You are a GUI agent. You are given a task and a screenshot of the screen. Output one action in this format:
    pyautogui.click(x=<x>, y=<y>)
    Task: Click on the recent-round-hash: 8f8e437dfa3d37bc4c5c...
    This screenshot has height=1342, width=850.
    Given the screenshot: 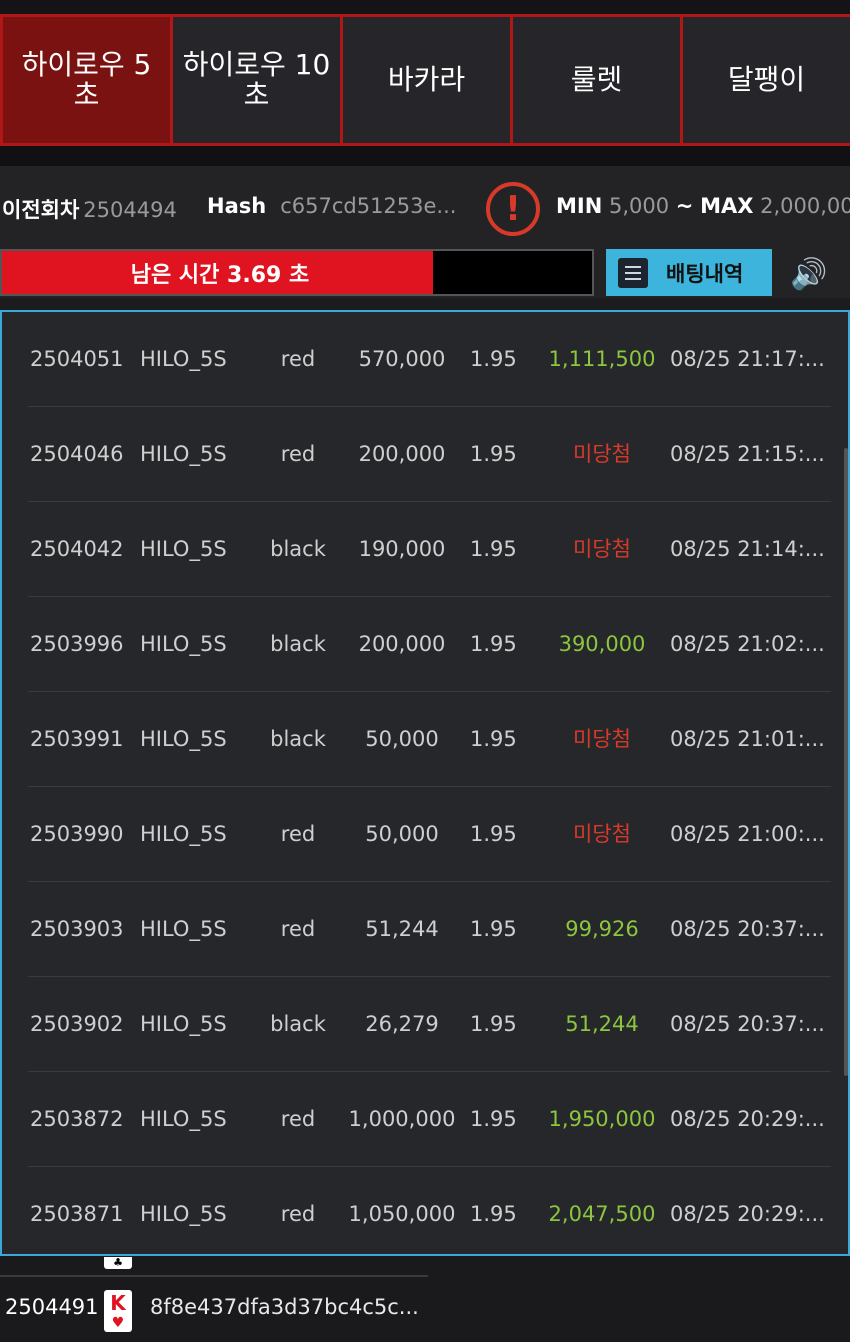 What is the action you would take?
    pyautogui.click(x=284, y=1307)
    